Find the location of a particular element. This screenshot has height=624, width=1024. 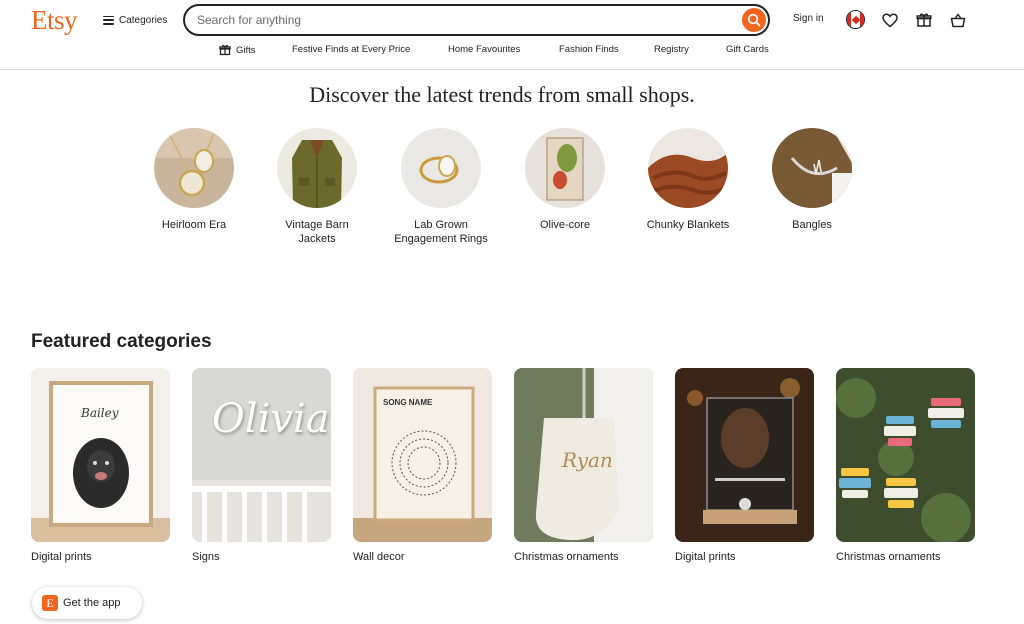

featured-card-wall-decor: SONG NAME Wall decor is located at coordinates (422, 465).